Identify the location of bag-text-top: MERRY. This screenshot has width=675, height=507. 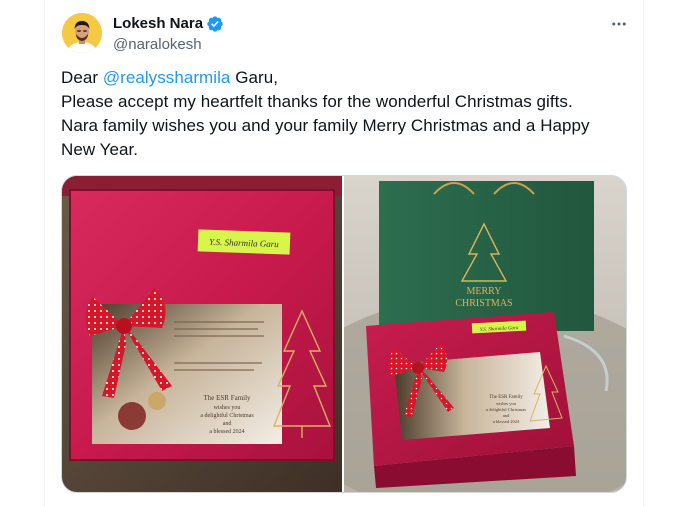
(483, 291).